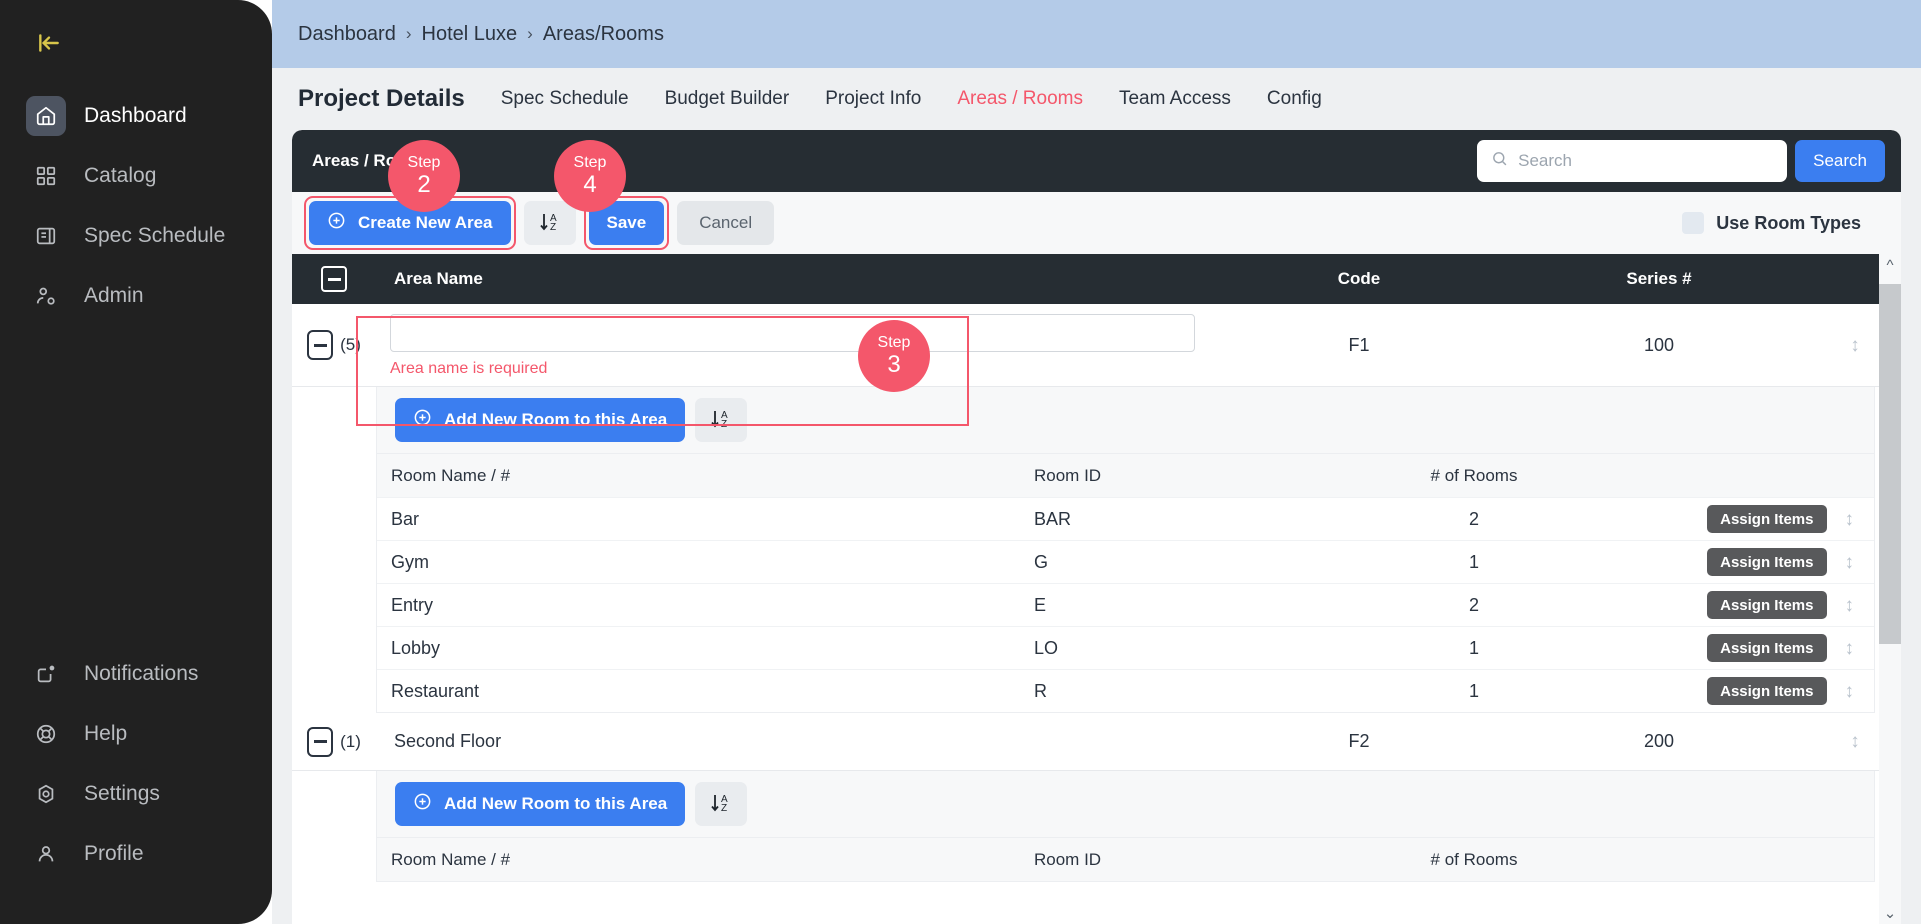 The height and width of the screenshot is (924, 1921). Describe the element at coordinates (424, 184) in the screenshot. I see `step-number: 2` at that location.